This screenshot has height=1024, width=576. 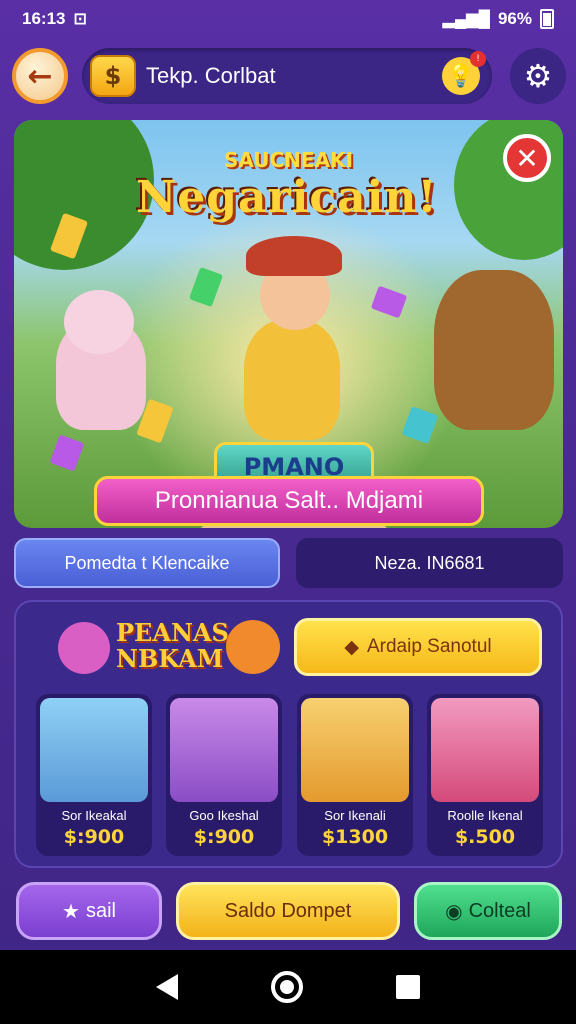 I want to click on card-label: Roolle Ikenal, so click(x=485, y=815).